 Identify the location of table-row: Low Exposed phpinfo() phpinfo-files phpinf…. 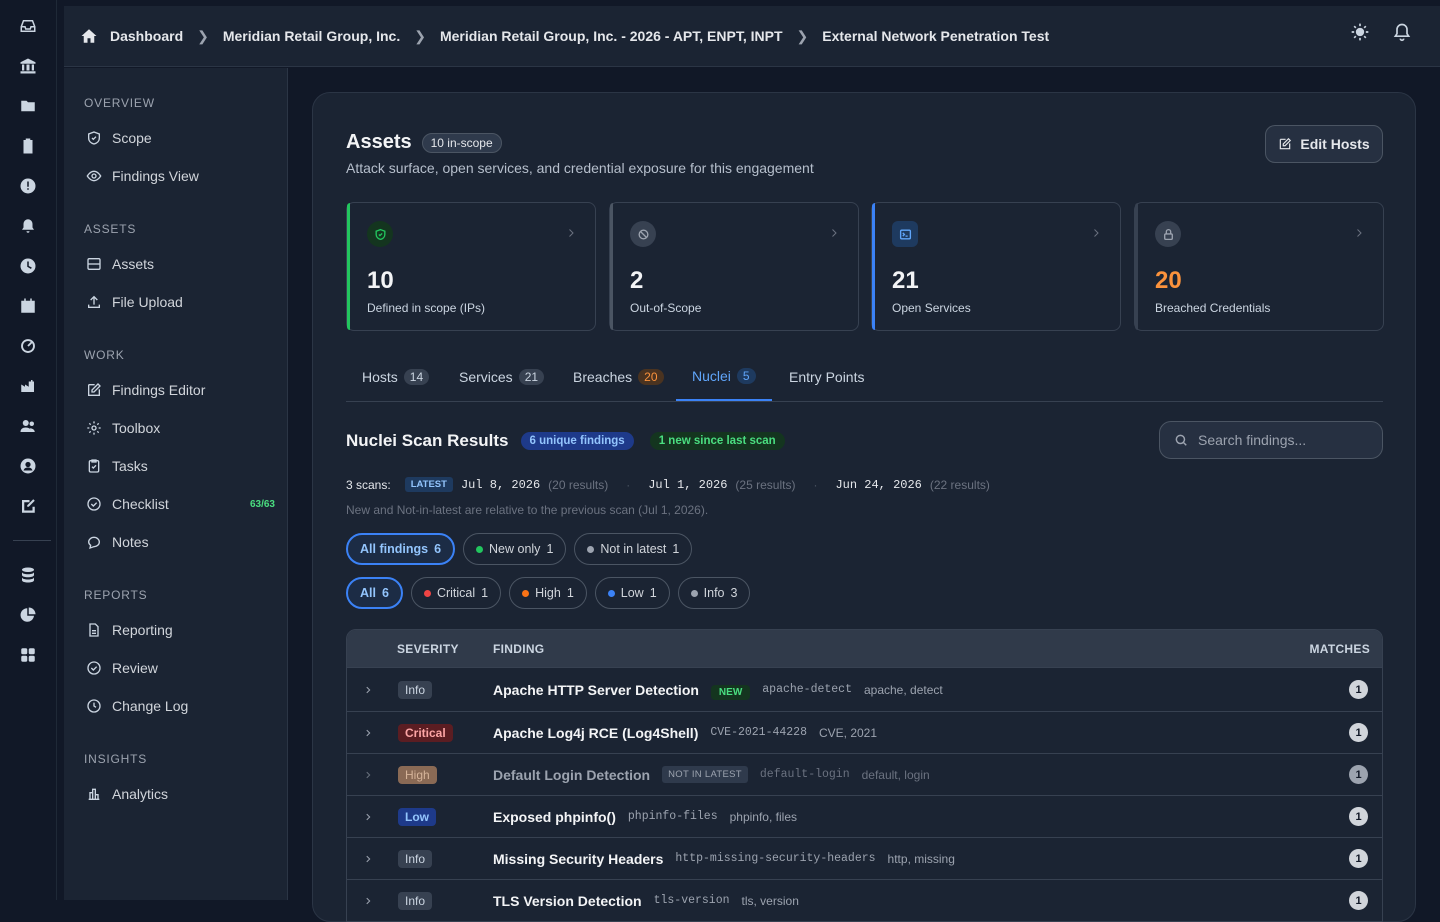
(864, 816).